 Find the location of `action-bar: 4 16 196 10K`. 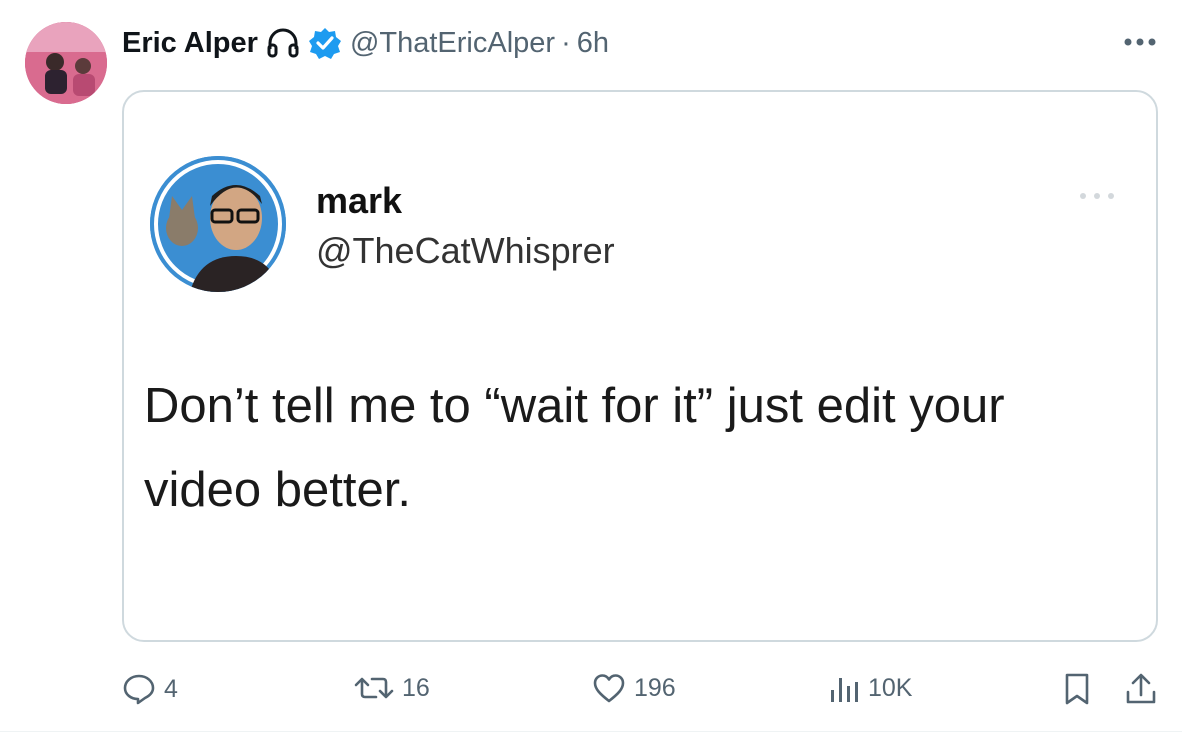

action-bar: 4 16 196 10K is located at coordinates (591, 689).